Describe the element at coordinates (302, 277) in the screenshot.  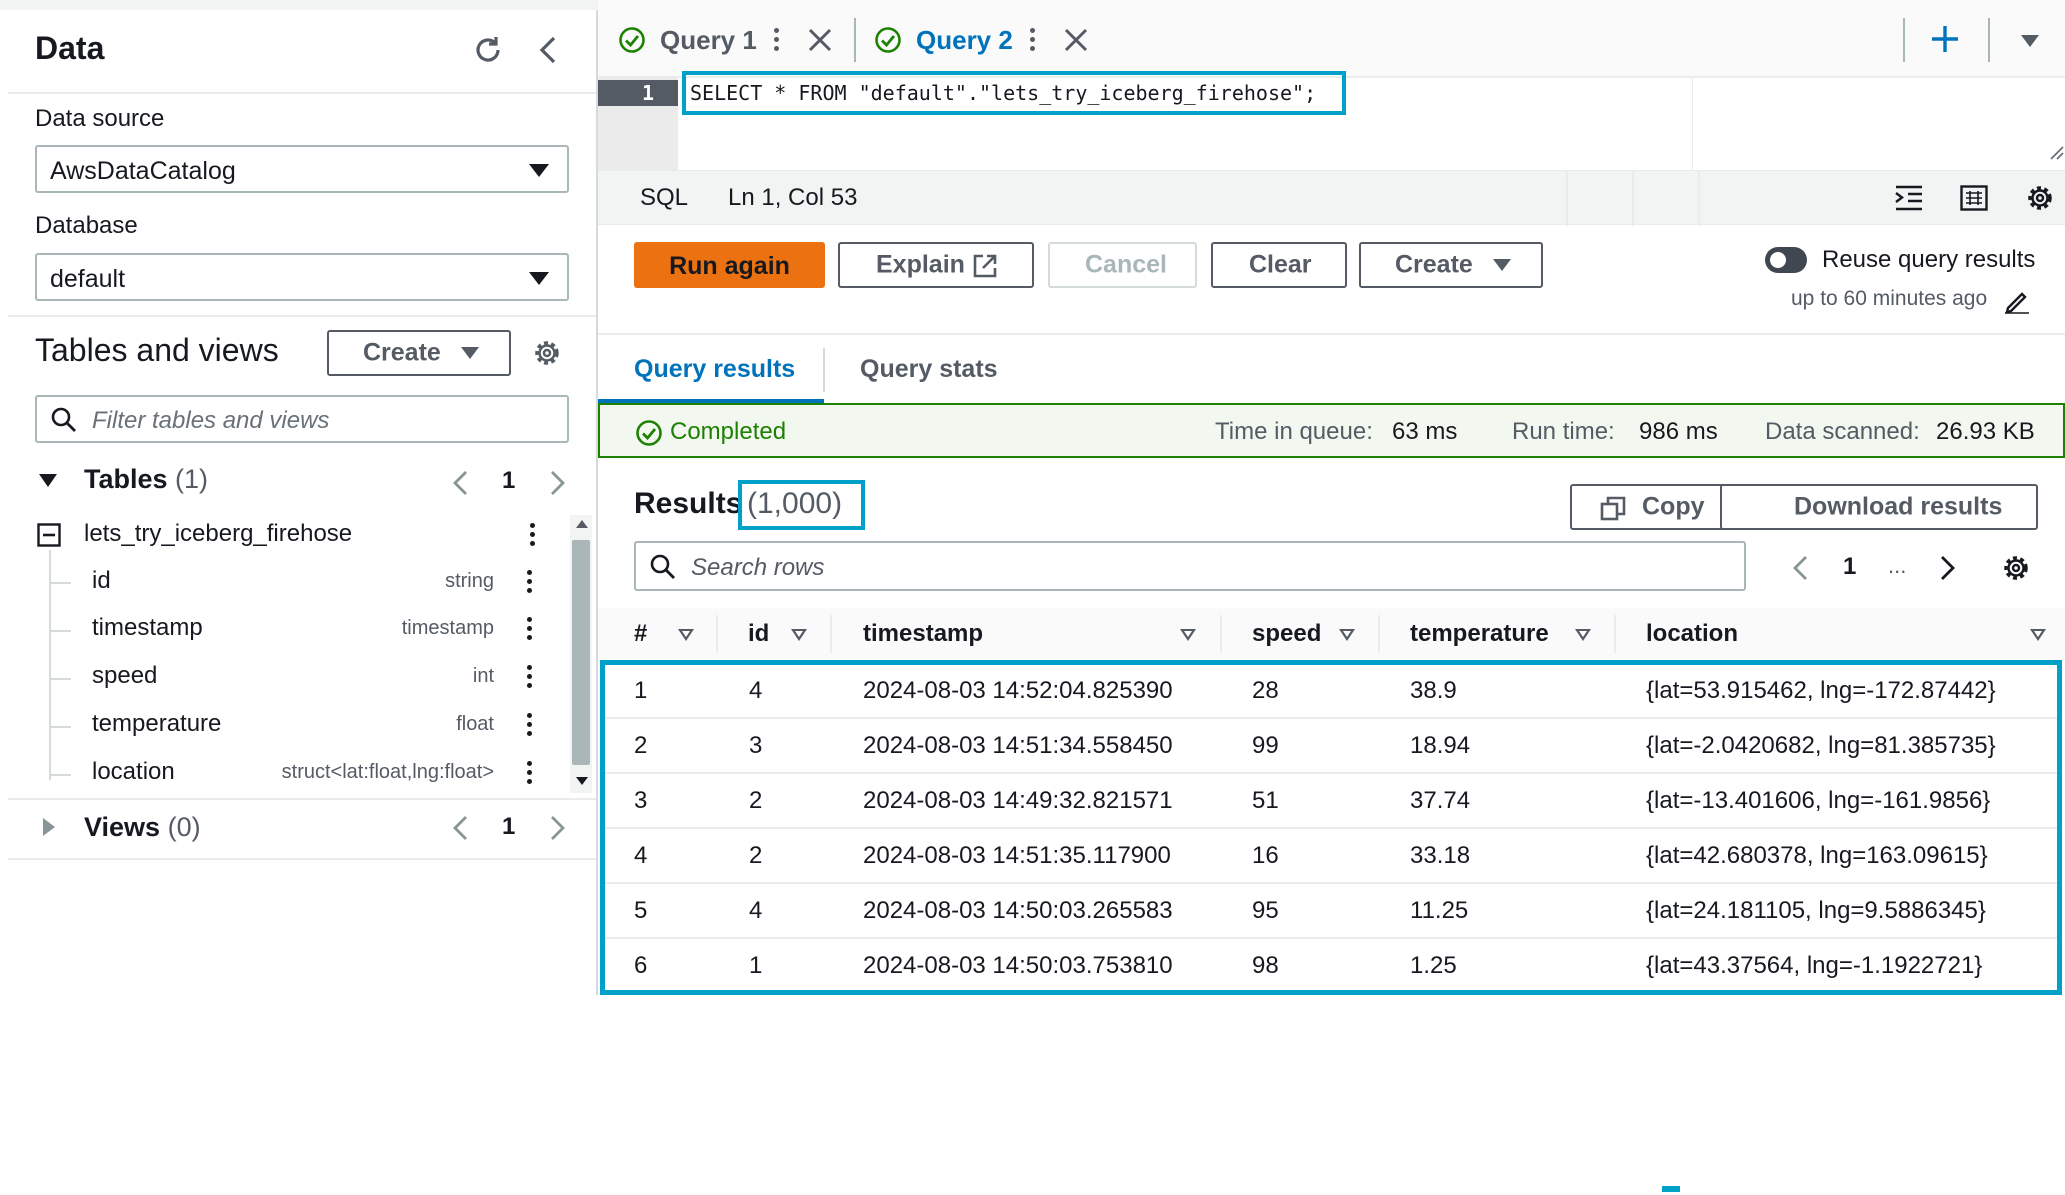
I see `database-select: default` at that location.